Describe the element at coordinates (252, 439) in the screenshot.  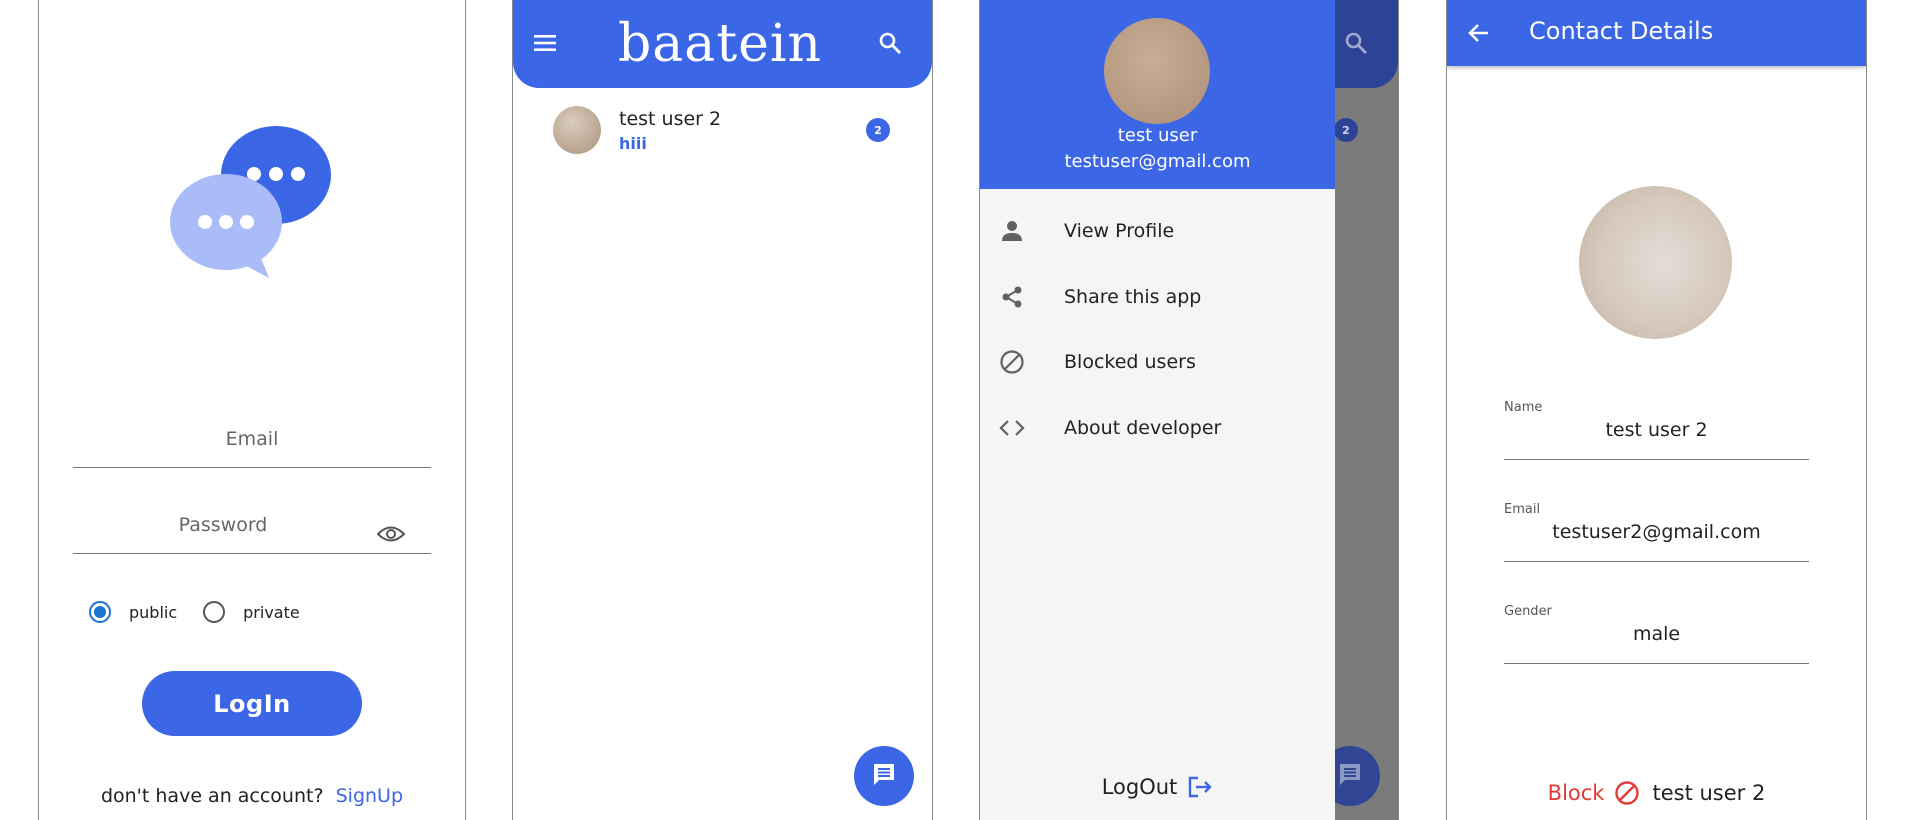
I see `email-placeholder: Email` at that location.